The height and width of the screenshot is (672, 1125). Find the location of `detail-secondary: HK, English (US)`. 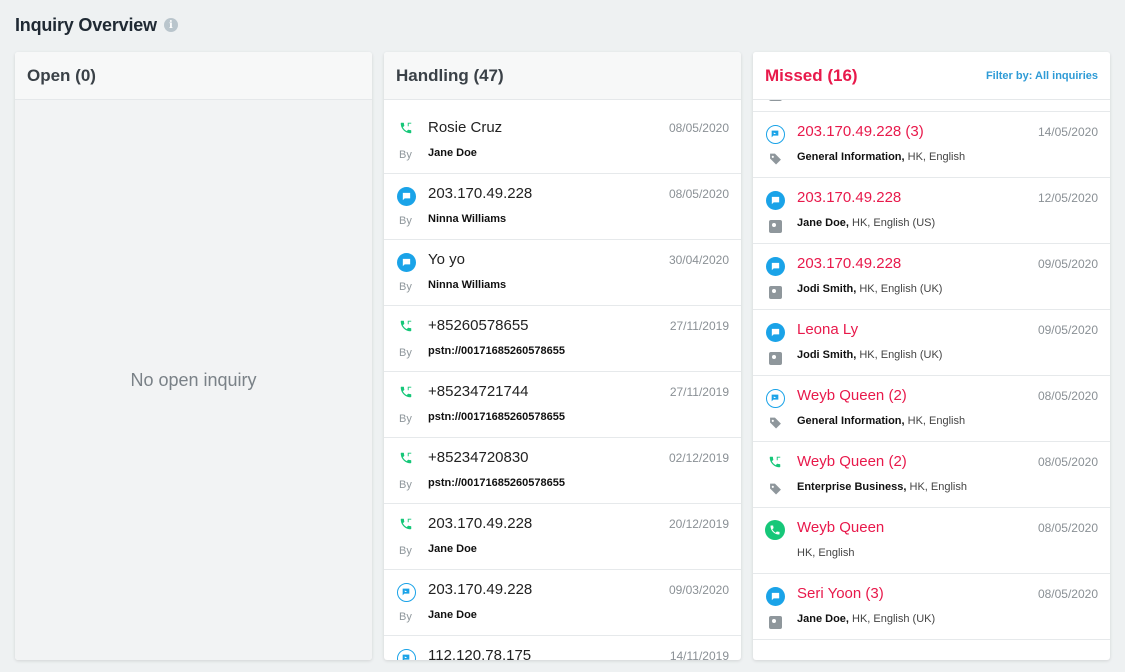

detail-secondary: HK, English (US) is located at coordinates (892, 223).